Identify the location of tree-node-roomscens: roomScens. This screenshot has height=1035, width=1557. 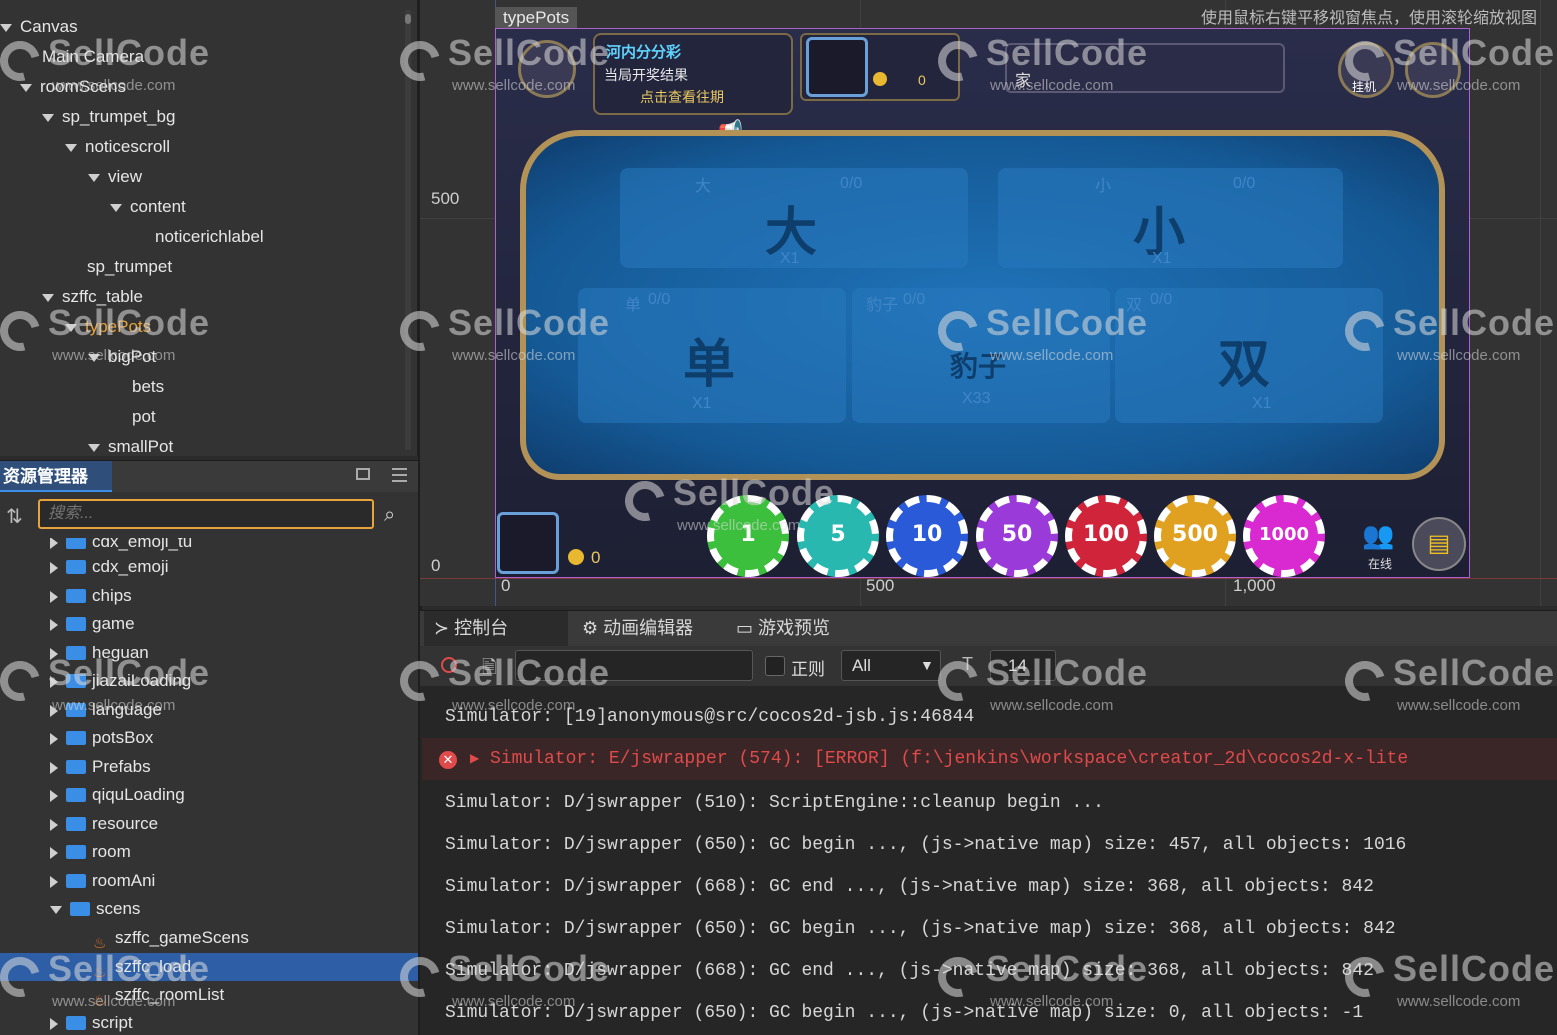
(73, 87).